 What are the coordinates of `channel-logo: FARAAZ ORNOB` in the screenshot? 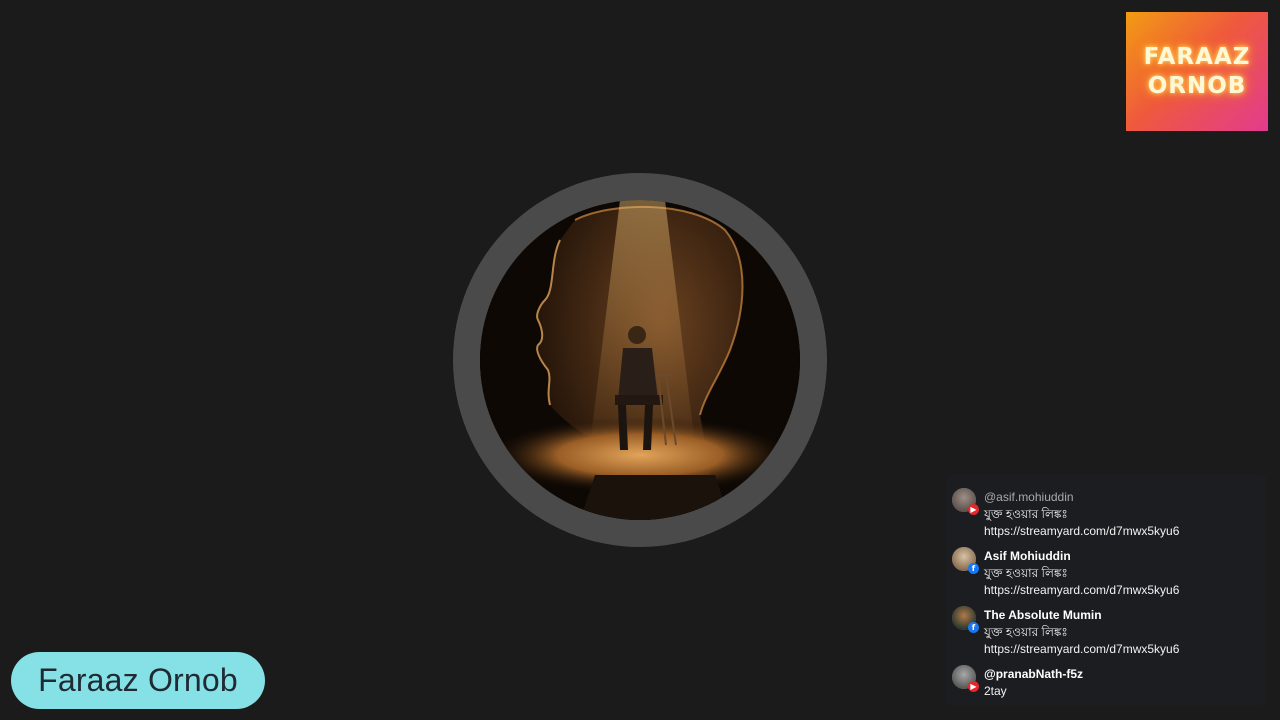 It's located at (1197, 71).